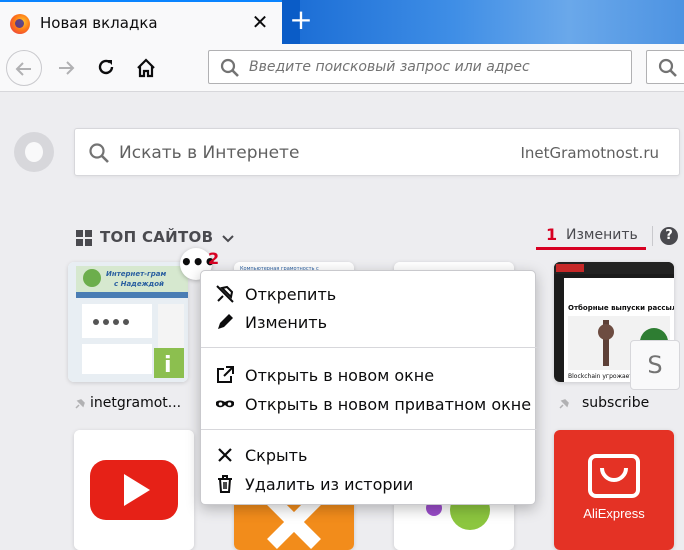 The width and height of the screenshot is (684, 550). What do you see at coordinates (621, 308) in the screenshot?
I see `svg-text: Отборные выпуски рассылок` at bounding box center [621, 308].